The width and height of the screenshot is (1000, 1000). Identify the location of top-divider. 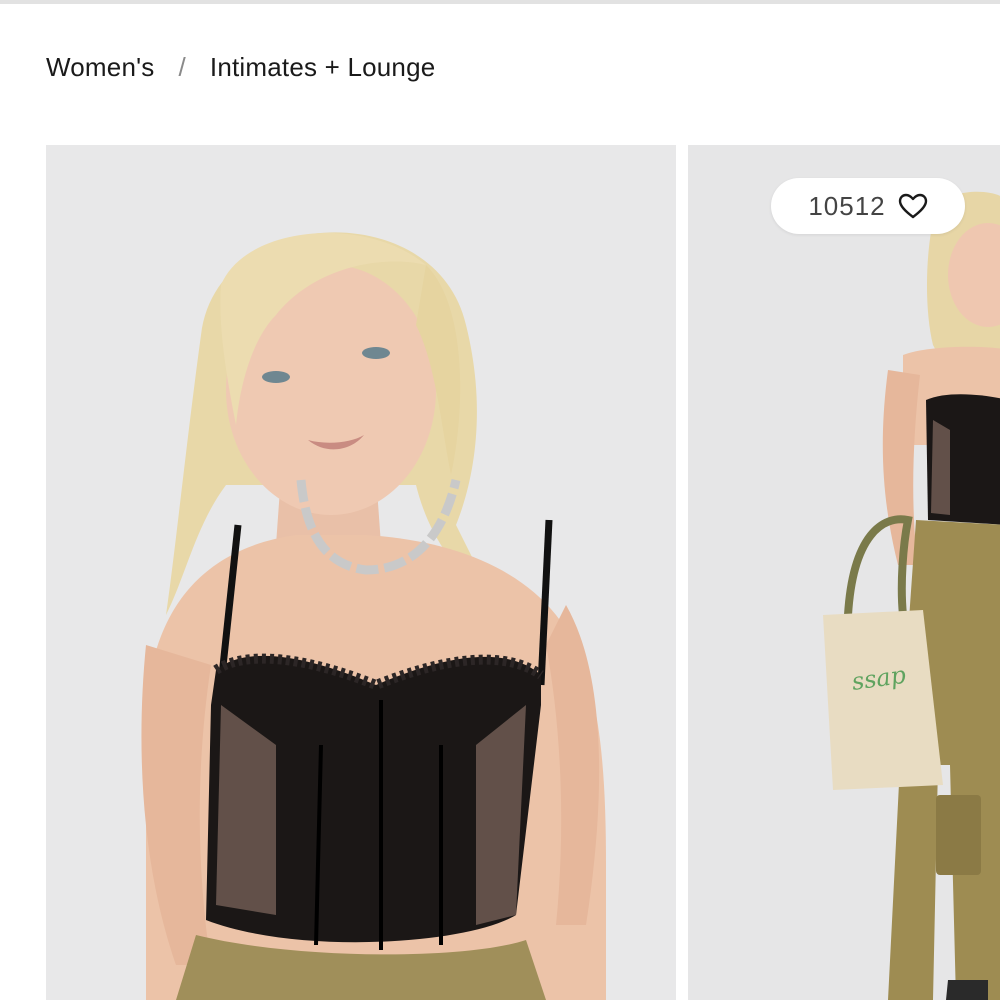
(500, 2).